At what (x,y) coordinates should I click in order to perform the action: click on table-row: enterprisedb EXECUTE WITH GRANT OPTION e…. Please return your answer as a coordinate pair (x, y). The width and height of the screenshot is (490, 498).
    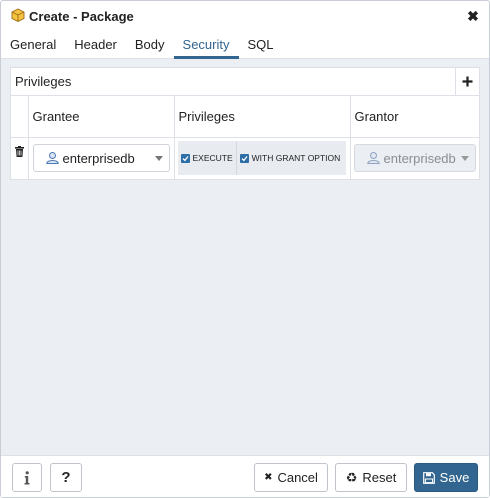
    Looking at the image, I should click on (245, 158).